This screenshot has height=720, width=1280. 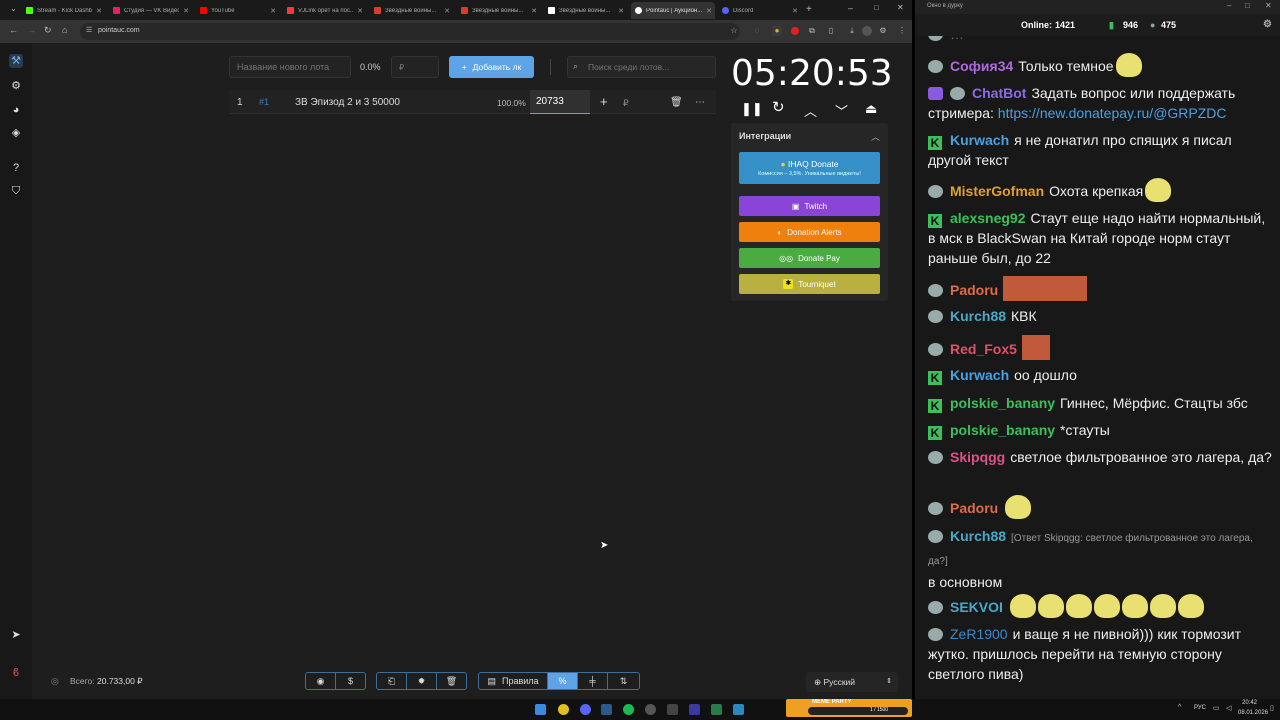 I want to click on bookmark-star-icon: ☆, so click(x=734, y=31).